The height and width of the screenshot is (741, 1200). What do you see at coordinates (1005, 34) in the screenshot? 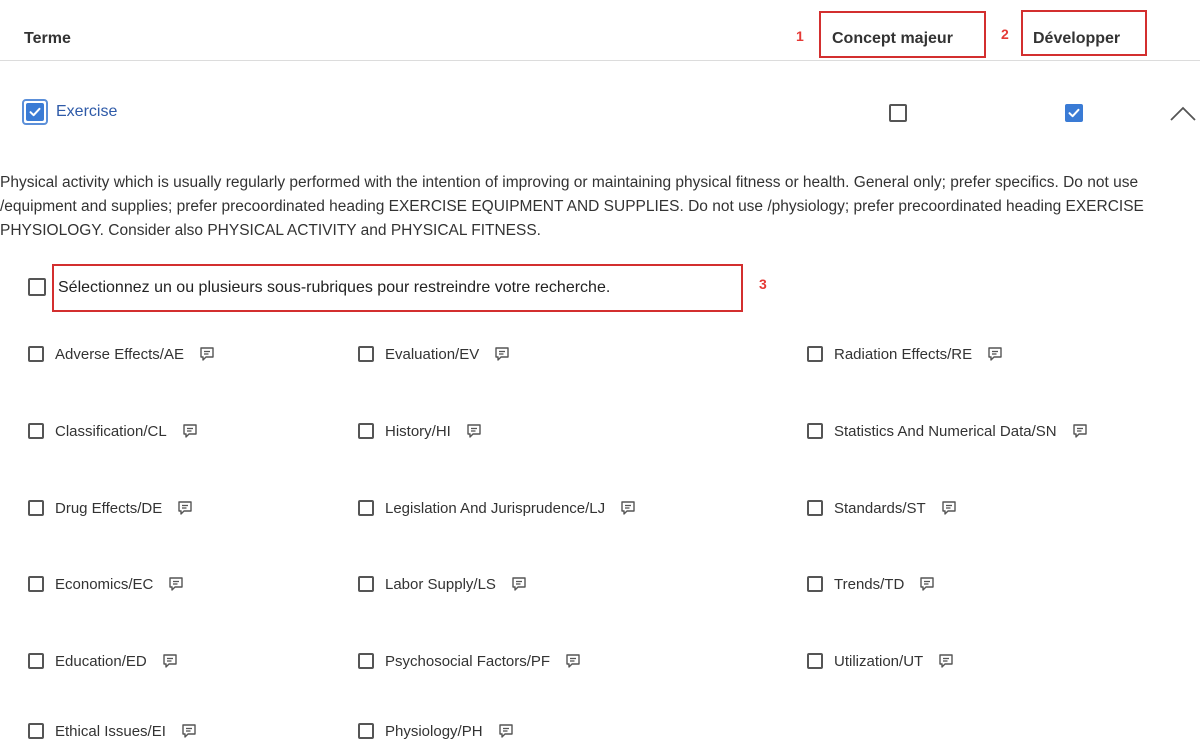
I see `annotation-number-2: 2` at bounding box center [1005, 34].